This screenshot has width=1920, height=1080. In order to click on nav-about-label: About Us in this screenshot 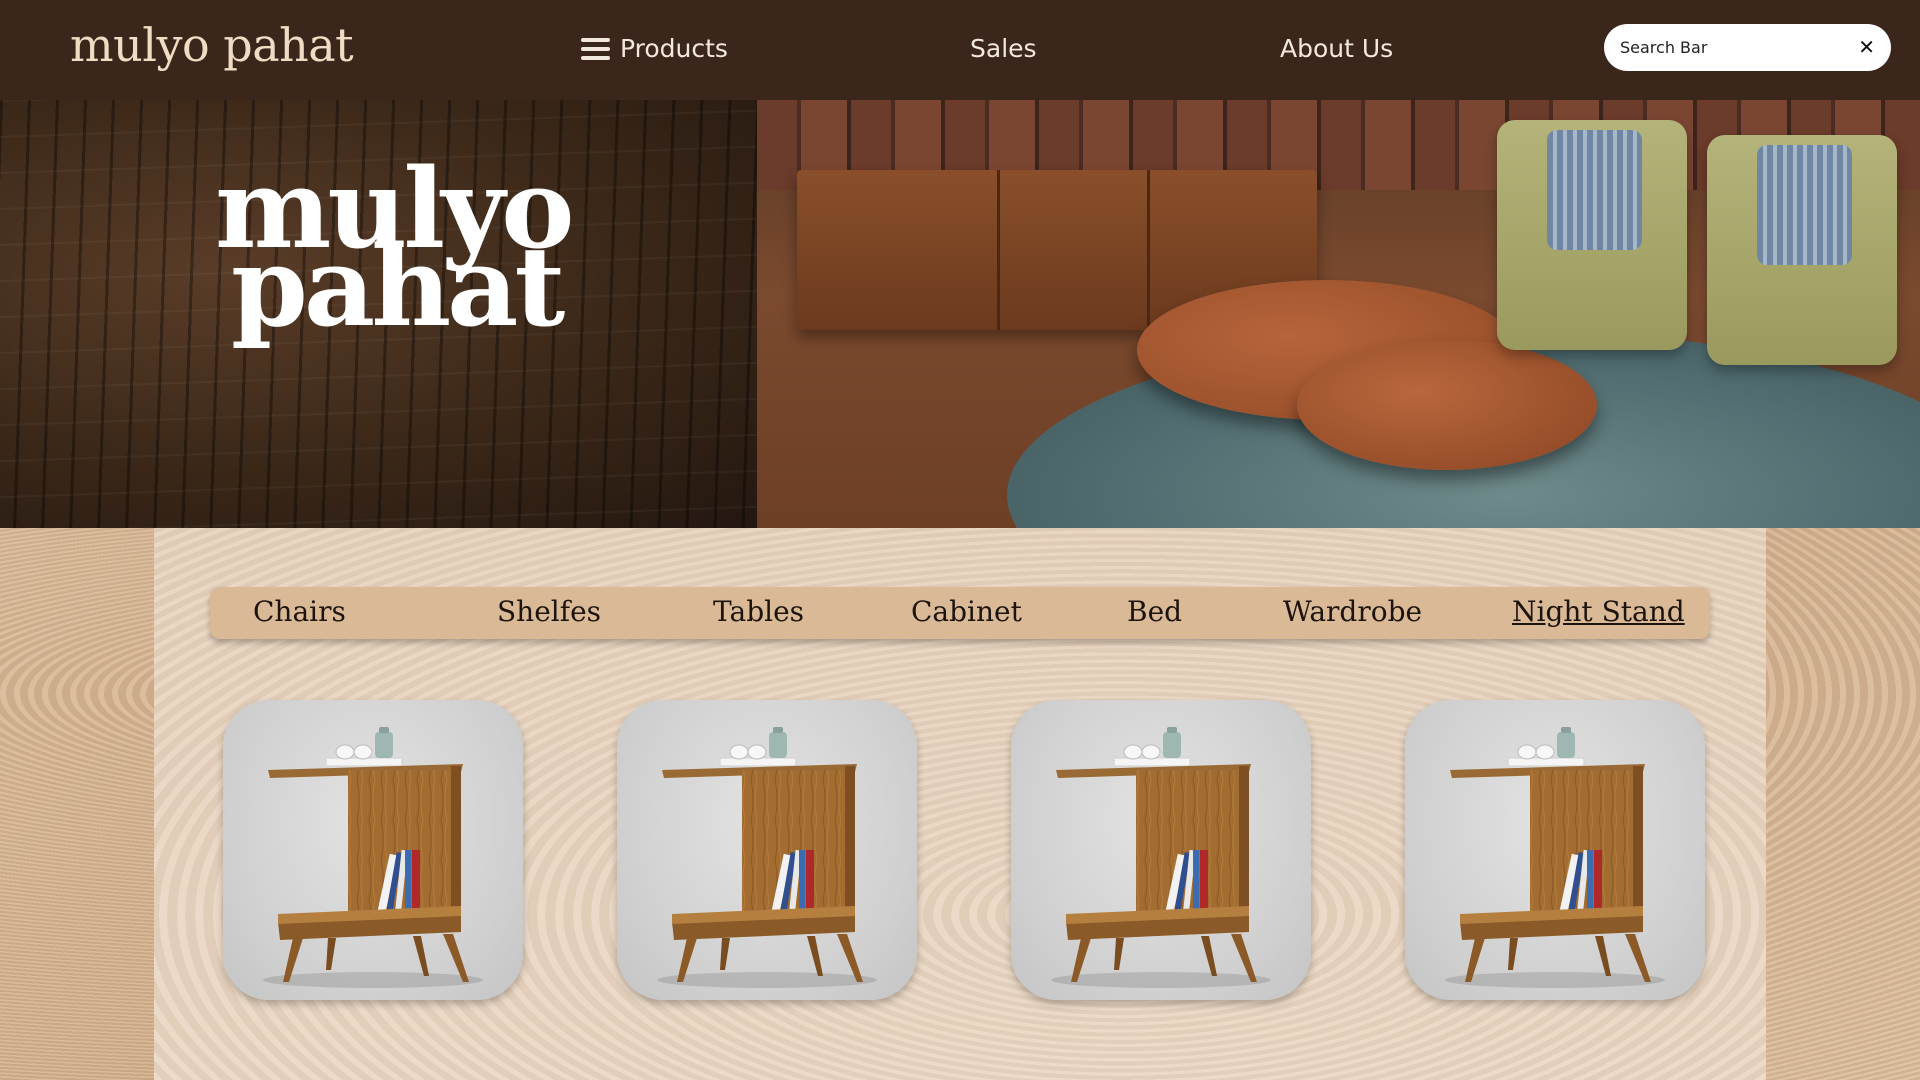, I will do `click(1337, 48)`.